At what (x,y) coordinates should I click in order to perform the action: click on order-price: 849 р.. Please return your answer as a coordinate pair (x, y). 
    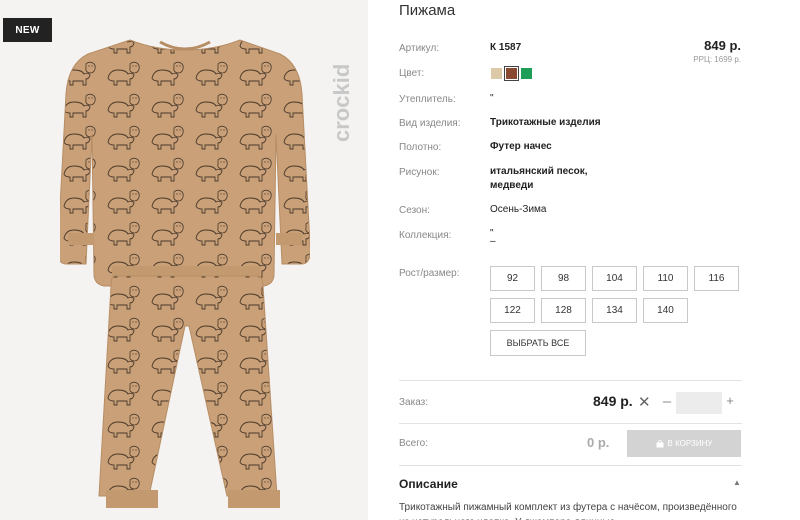
    Looking at the image, I should click on (613, 401).